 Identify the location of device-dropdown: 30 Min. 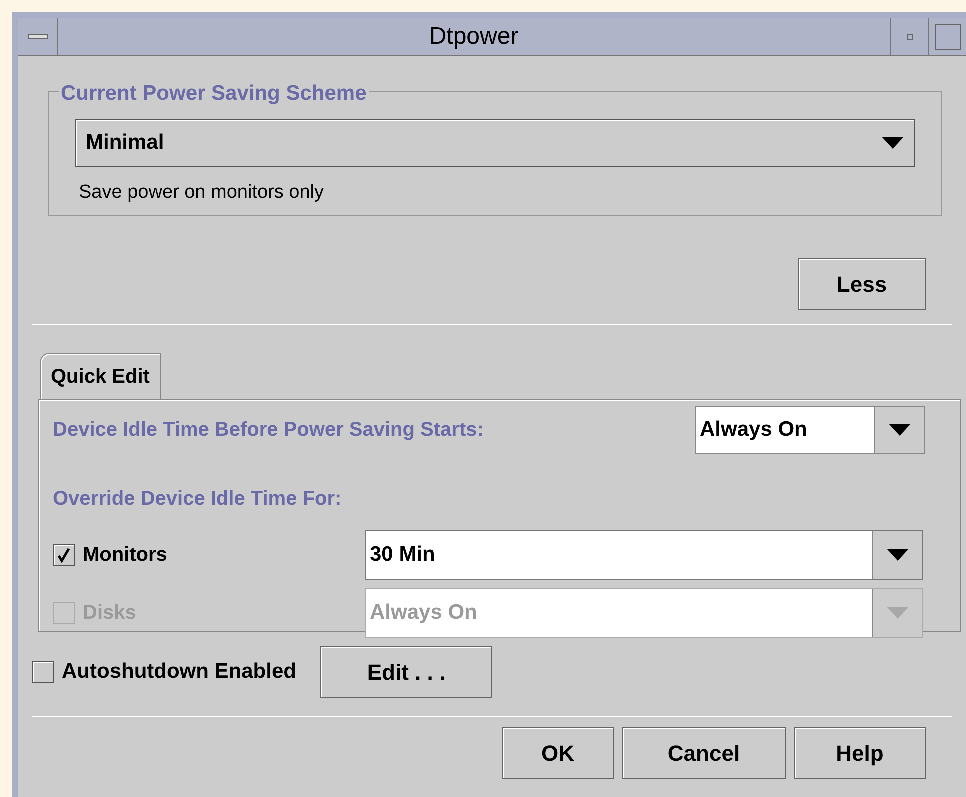
(644, 555).